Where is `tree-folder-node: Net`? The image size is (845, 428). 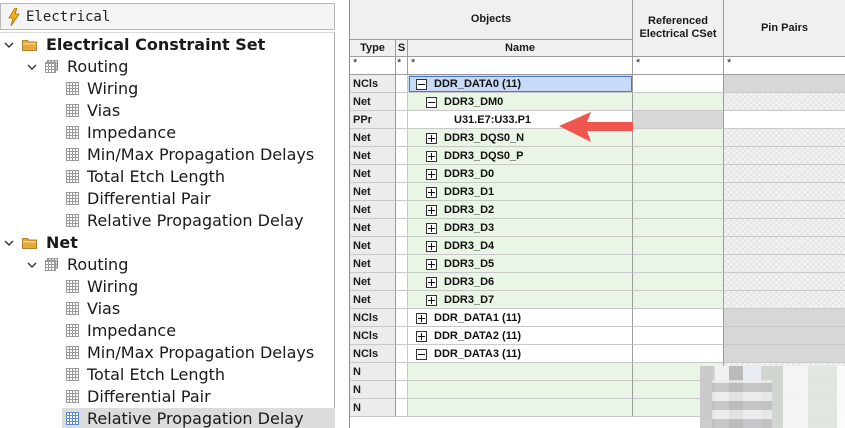 tree-folder-node: Net is located at coordinates (167, 243).